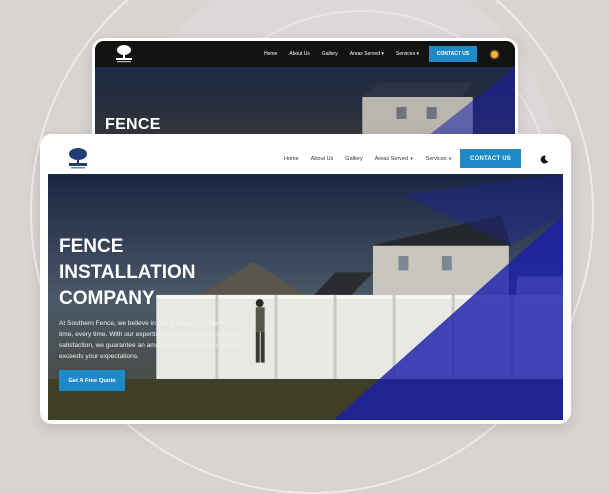 The width and height of the screenshot is (610, 494). I want to click on get-free-quote-button: Get A Free Quote, so click(92, 380).